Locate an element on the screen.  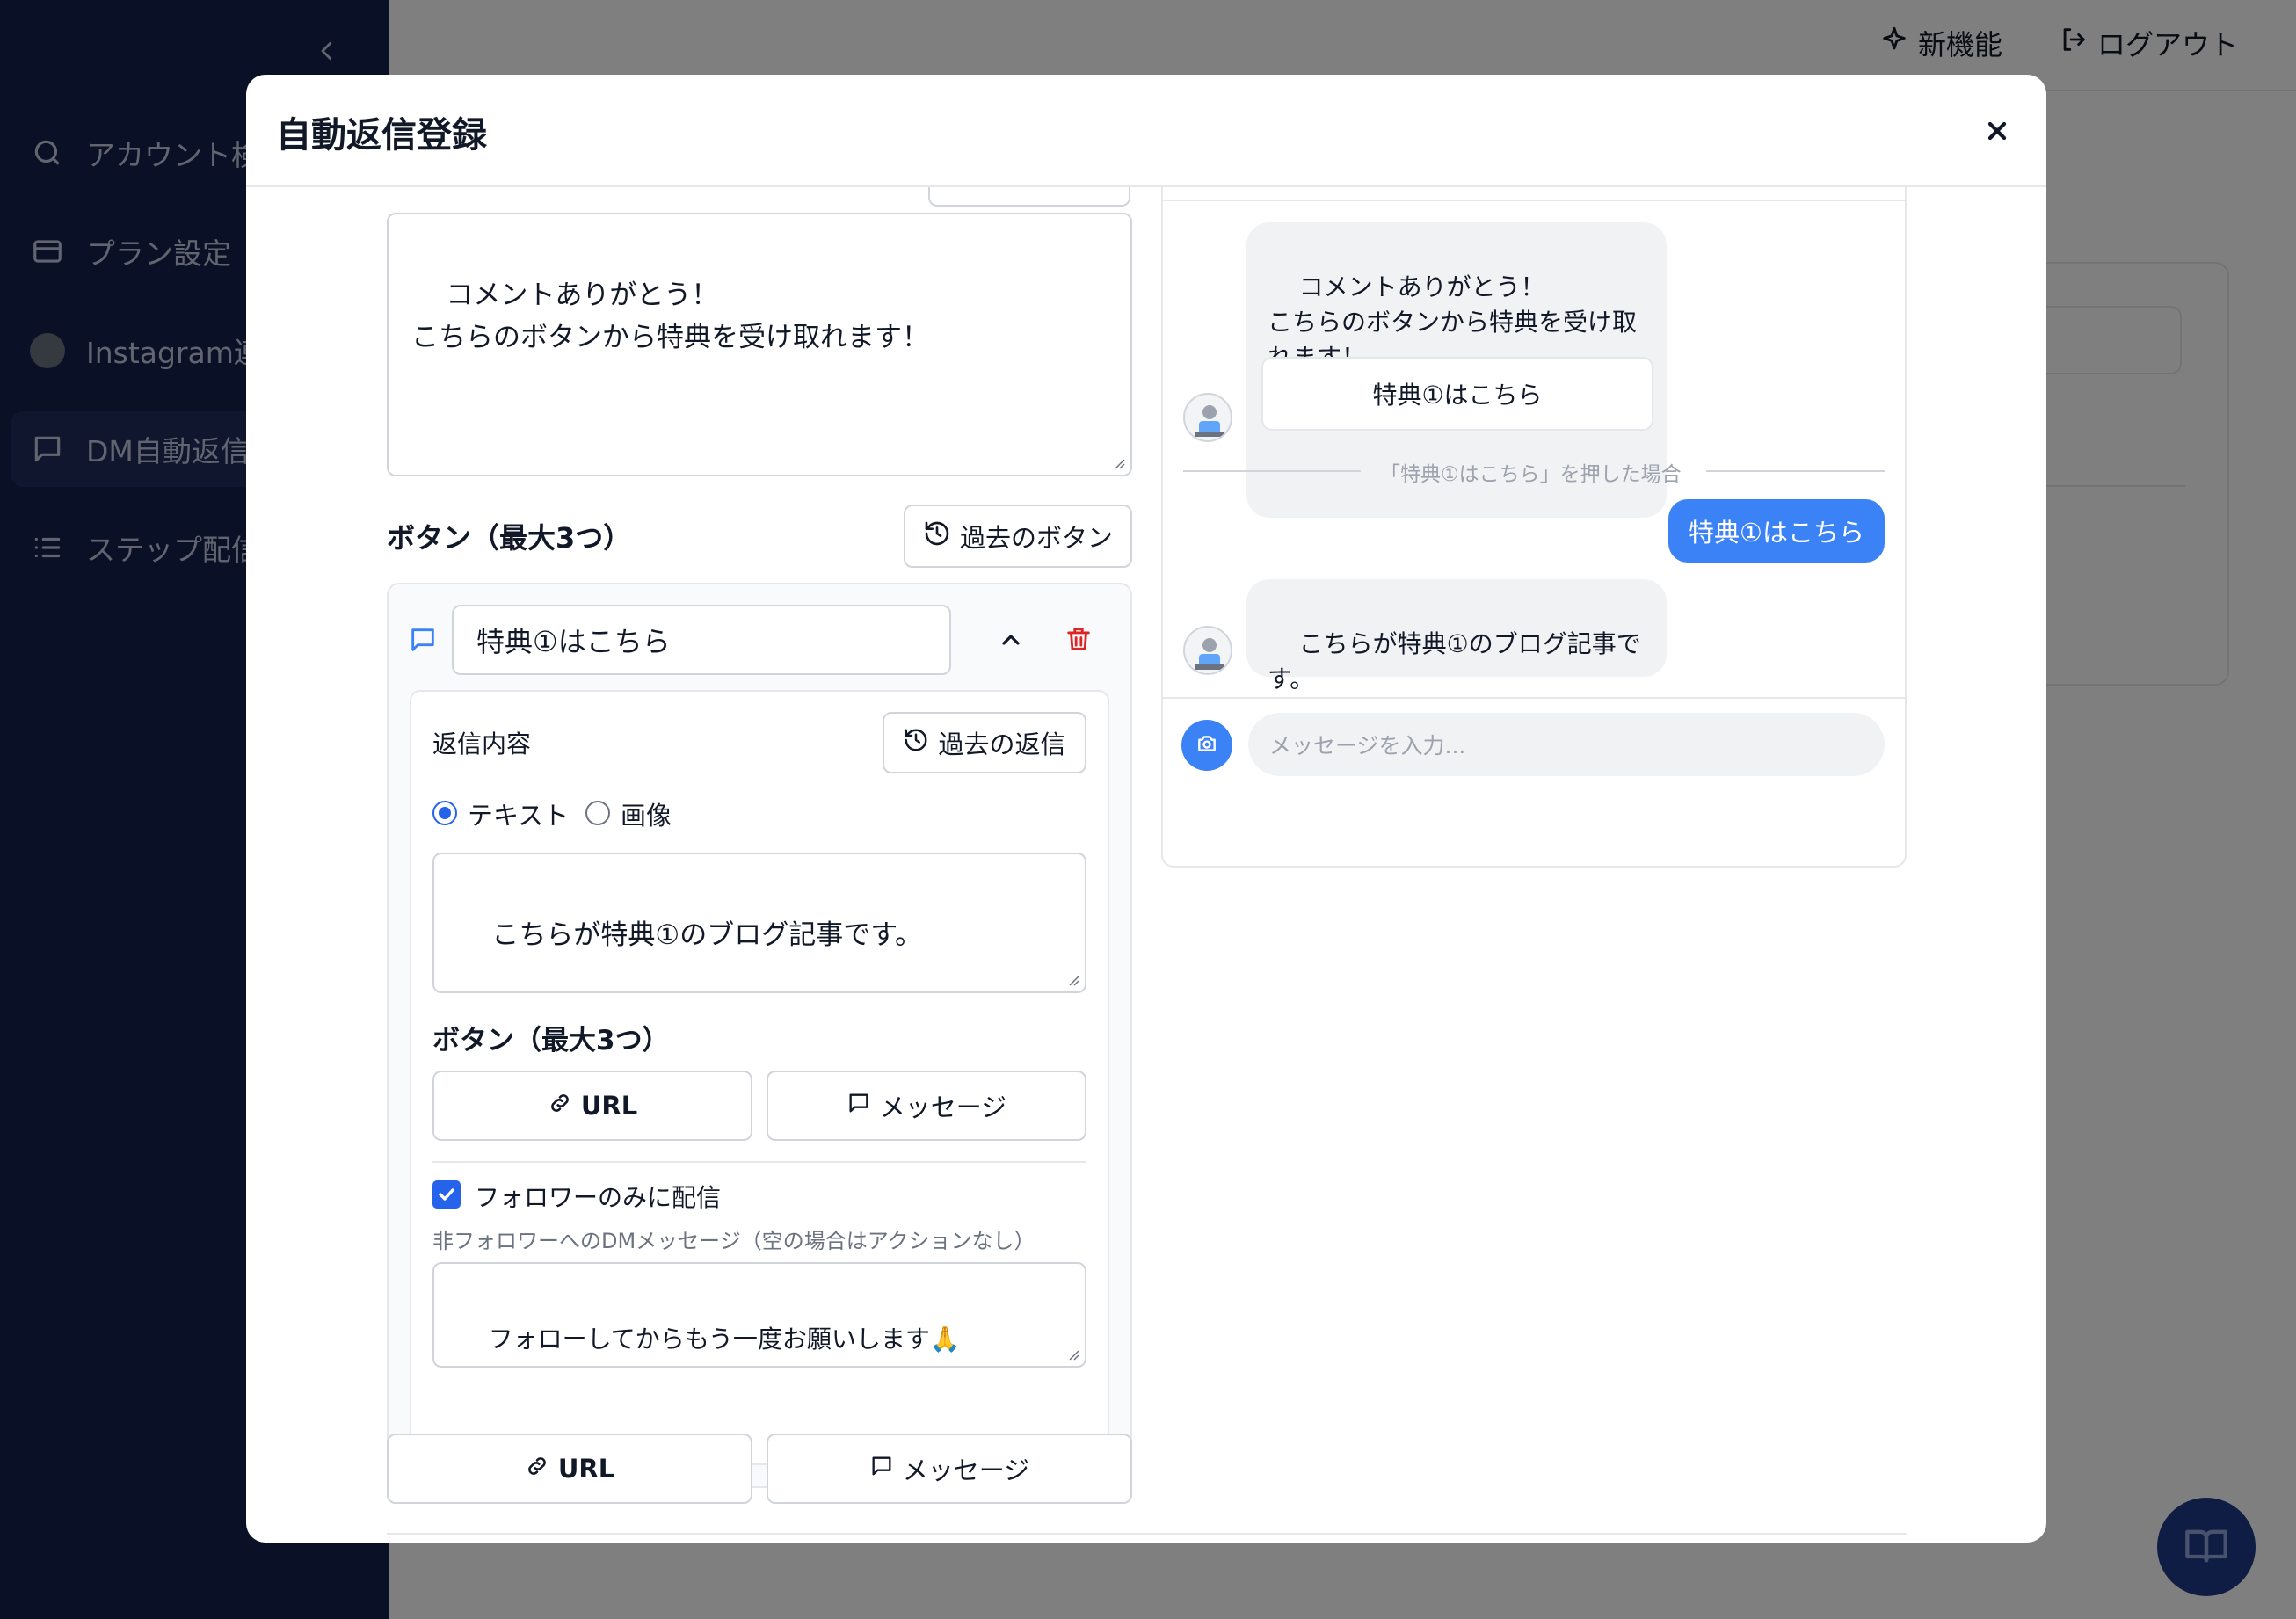
preview-message-button: 特典①はこちら is located at coordinates (1457, 394).